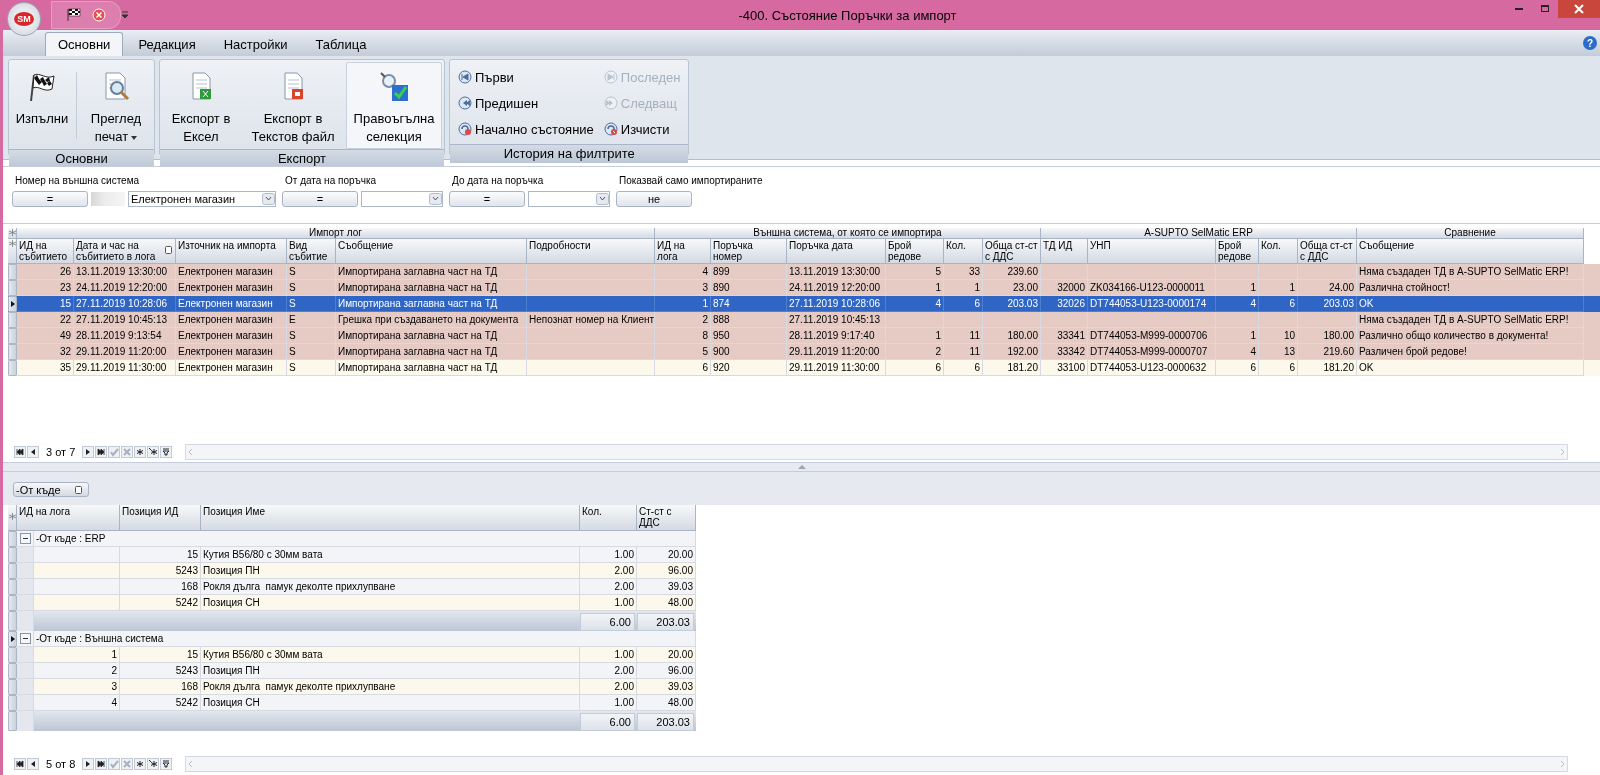 The width and height of the screenshot is (1600, 775). I want to click on table-row: 35 29.11.2019 11:30:00 Електронен магазин S Импортирана заглавна част на ТД 6 920 29.11.2019 11:30:00 6 6 181.20 33100 DT744053-U123-0000632 6 6 181.20 OK, so click(804, 368).